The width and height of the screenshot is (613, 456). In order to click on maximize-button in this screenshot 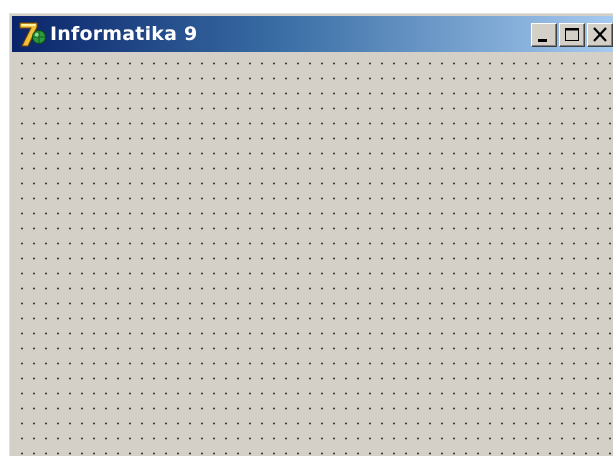, I will do `click(572, 35)`.